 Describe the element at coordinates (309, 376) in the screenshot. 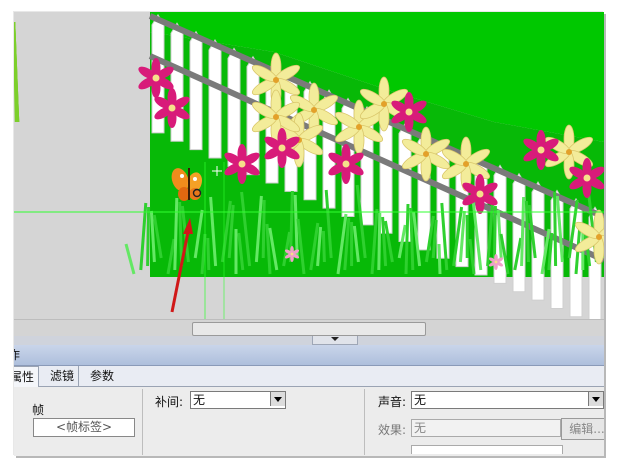

I see `panel-tabs: 属性 滤镜 参数` at that location.